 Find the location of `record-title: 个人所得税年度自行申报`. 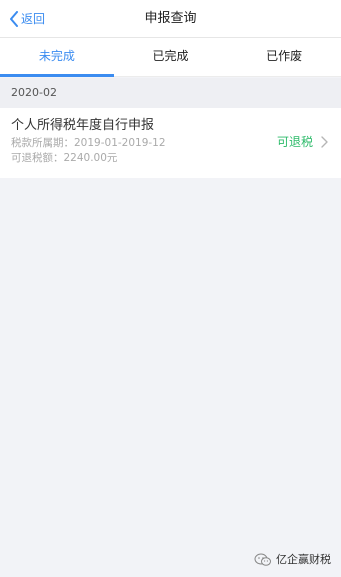

record-title: 个人所得税年度自行申报 is located at coordinates (83, 125).